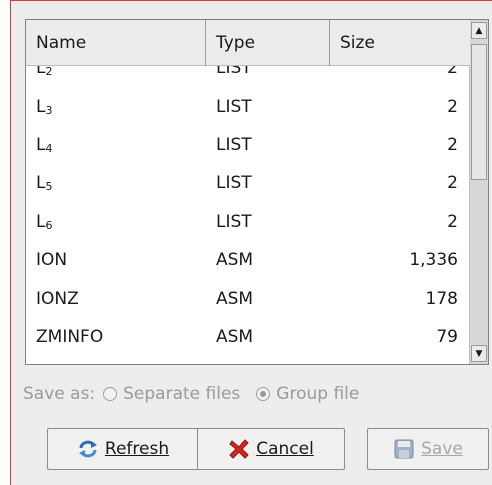 This screenshot has width=492, height=485. Describe the element at coordinates (70, 336) in the screenshot. I see `row-name: ZMINFO` at that location.